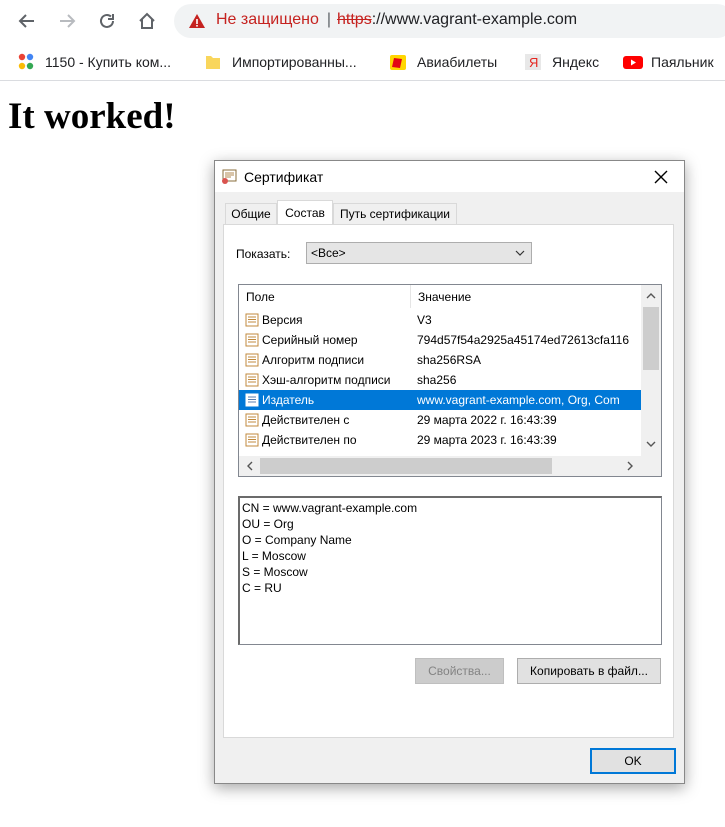  I want to click on folder-icon, so click(213, 62).